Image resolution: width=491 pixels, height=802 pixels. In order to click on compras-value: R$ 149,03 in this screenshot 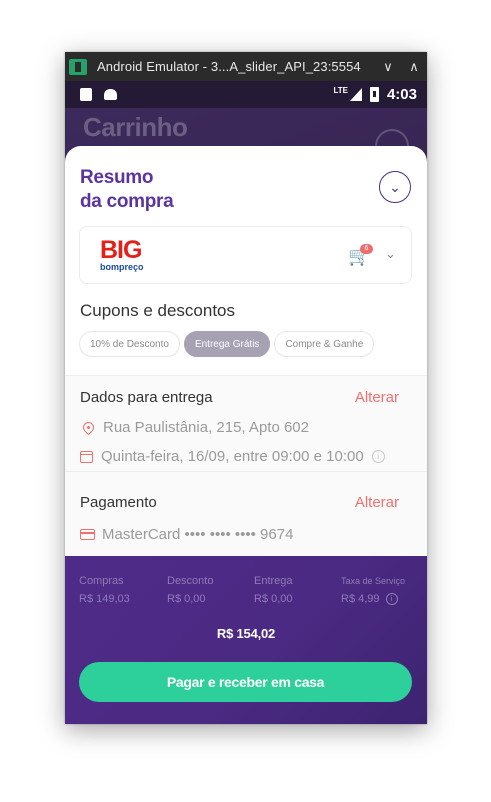, I will do `click(104, 599)`.